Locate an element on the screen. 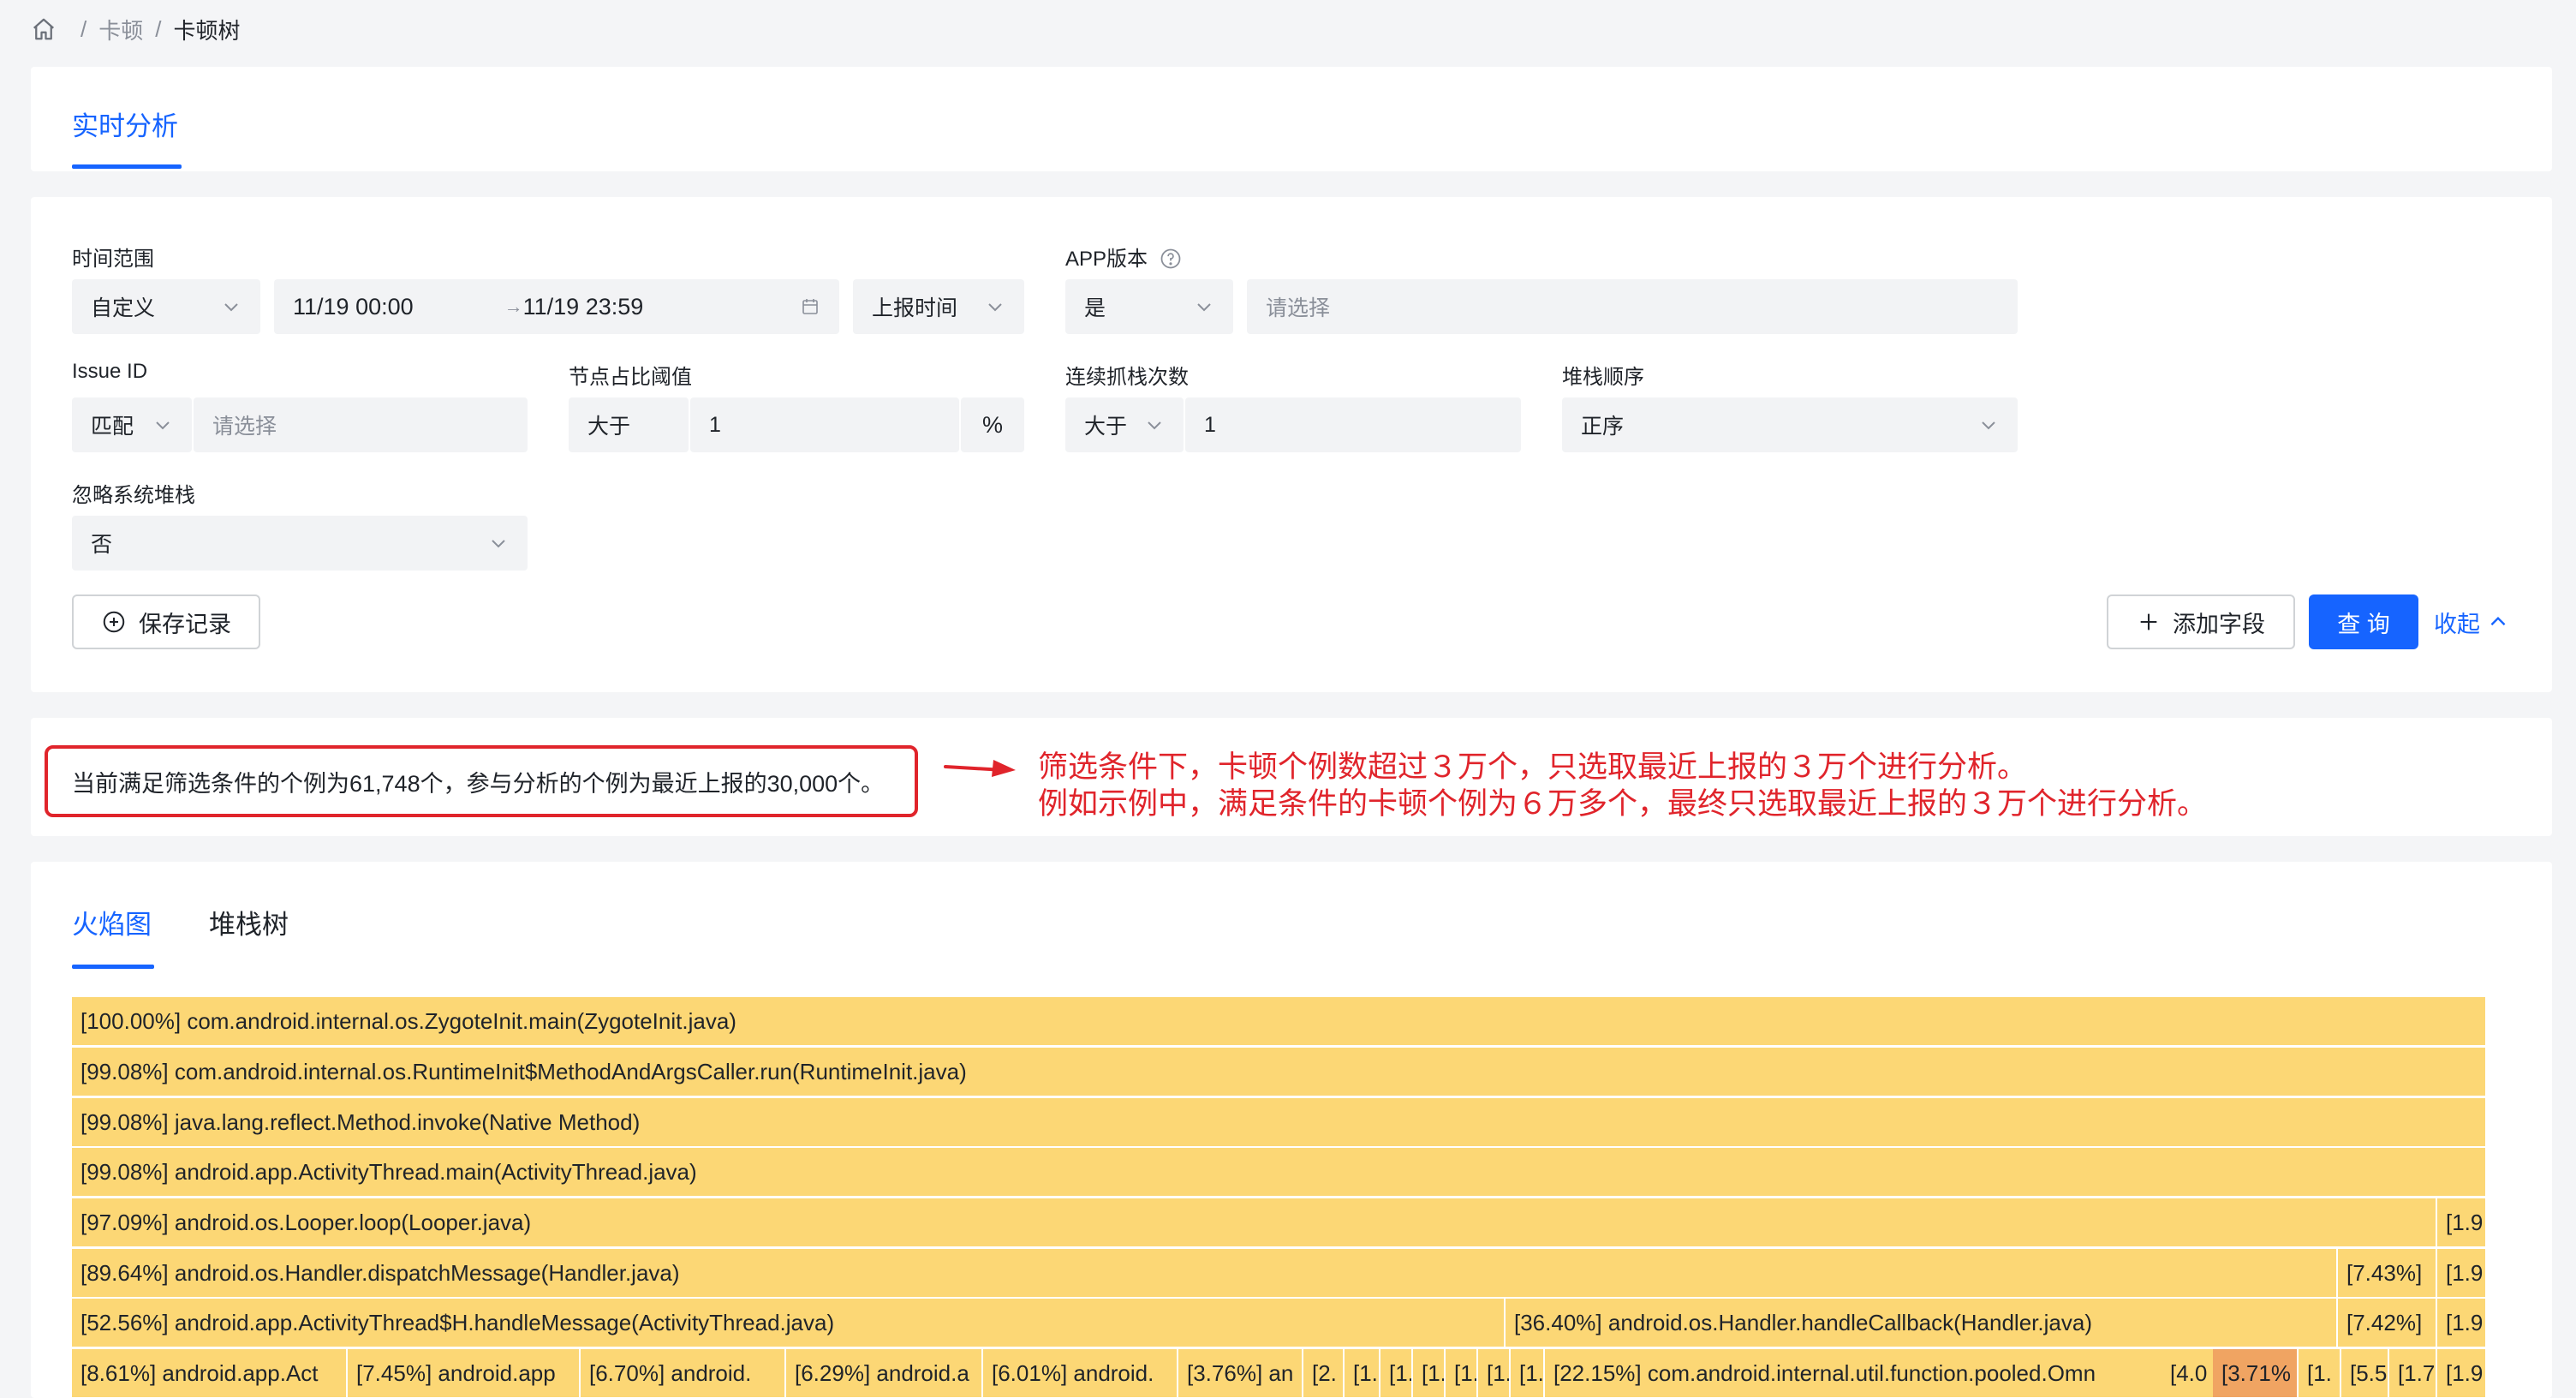 This screenshot has height=1398, width=2576. date-start: 11/19 00:00 is located at coordinates (353, 307).